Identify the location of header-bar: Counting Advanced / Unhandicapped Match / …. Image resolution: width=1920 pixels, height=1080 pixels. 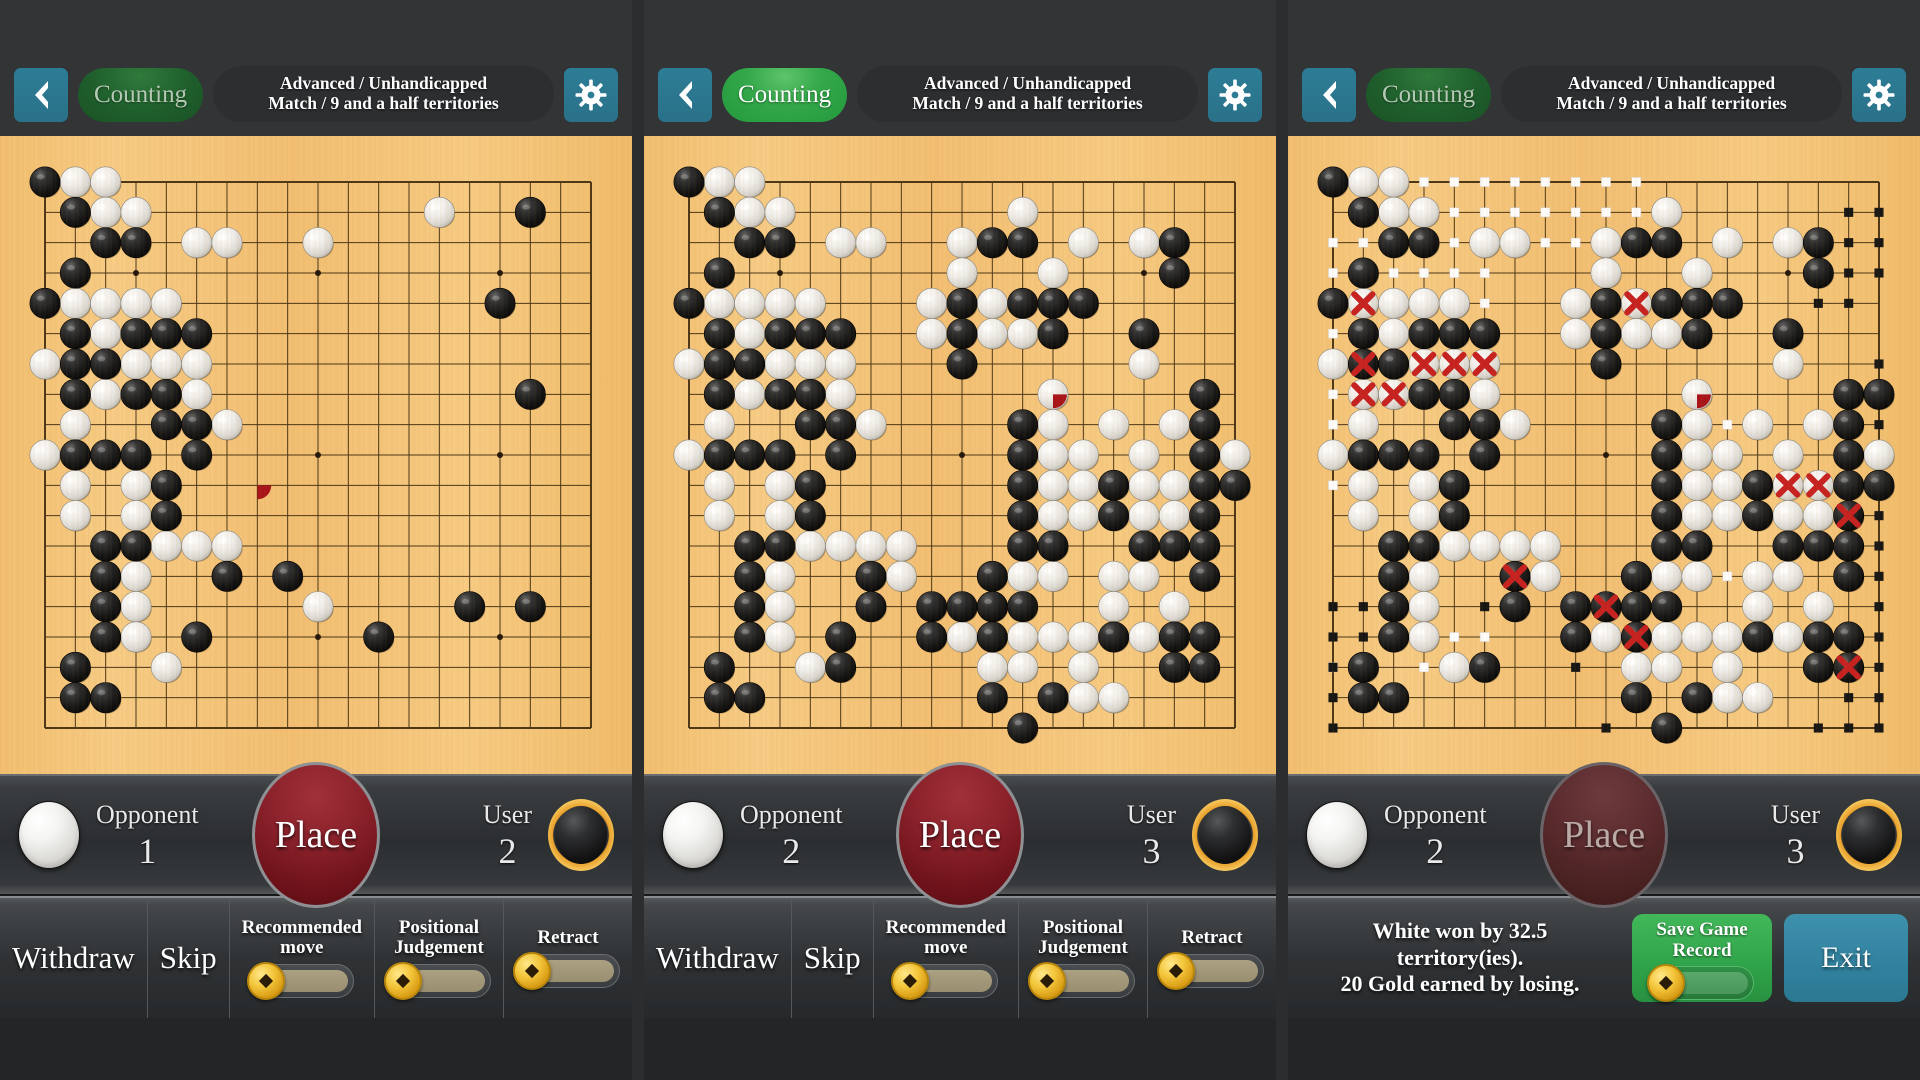
(1604, 68).